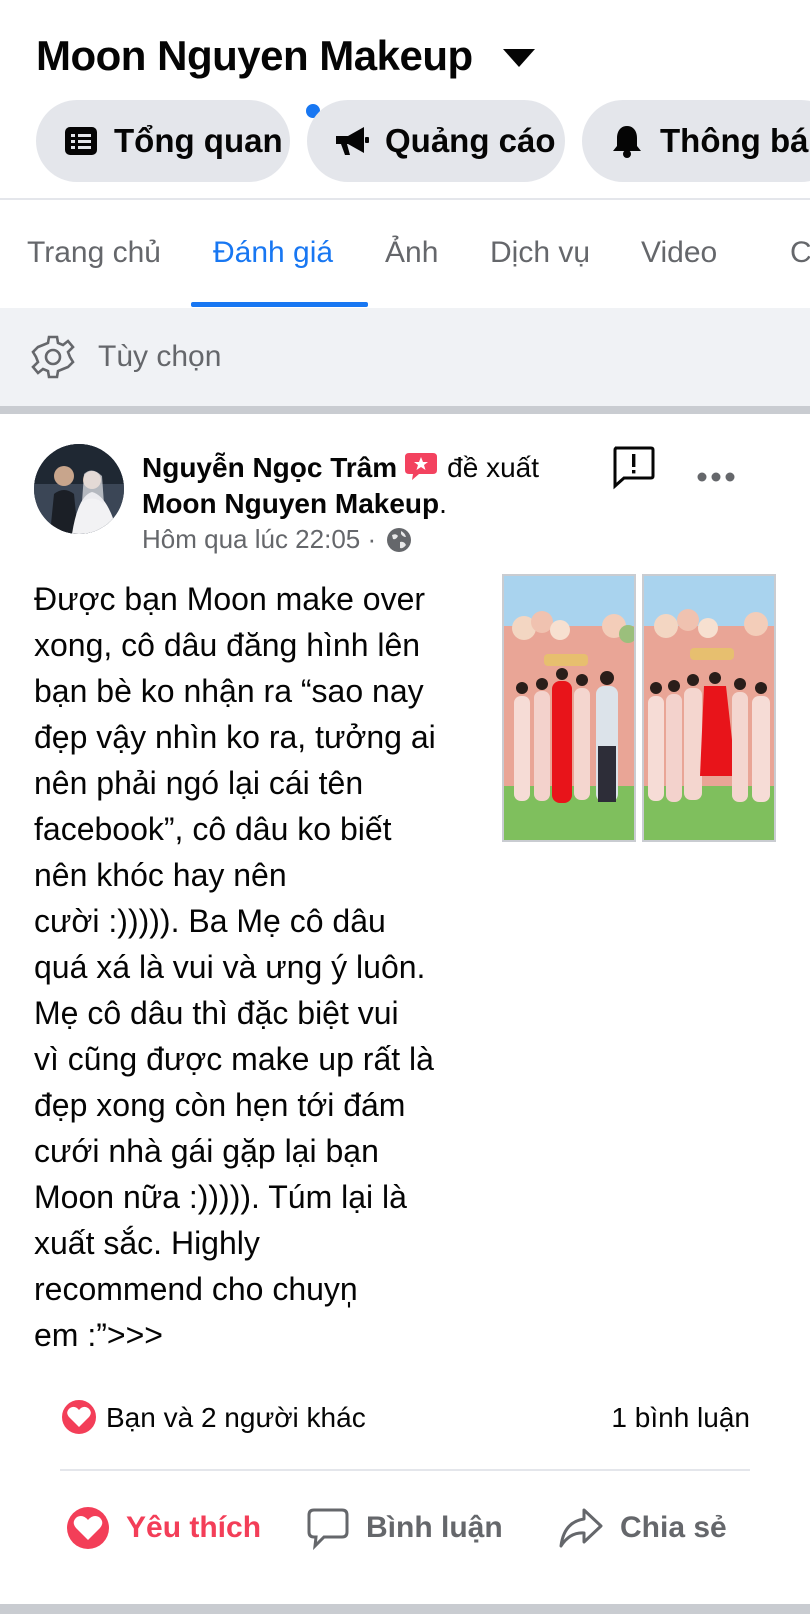 The image size is (810, 1614). Describe the element at coordinates (230, 967) in the screenshot. I see `post-body-line: quá xá là vui và ưng ý luôn.` at that location.